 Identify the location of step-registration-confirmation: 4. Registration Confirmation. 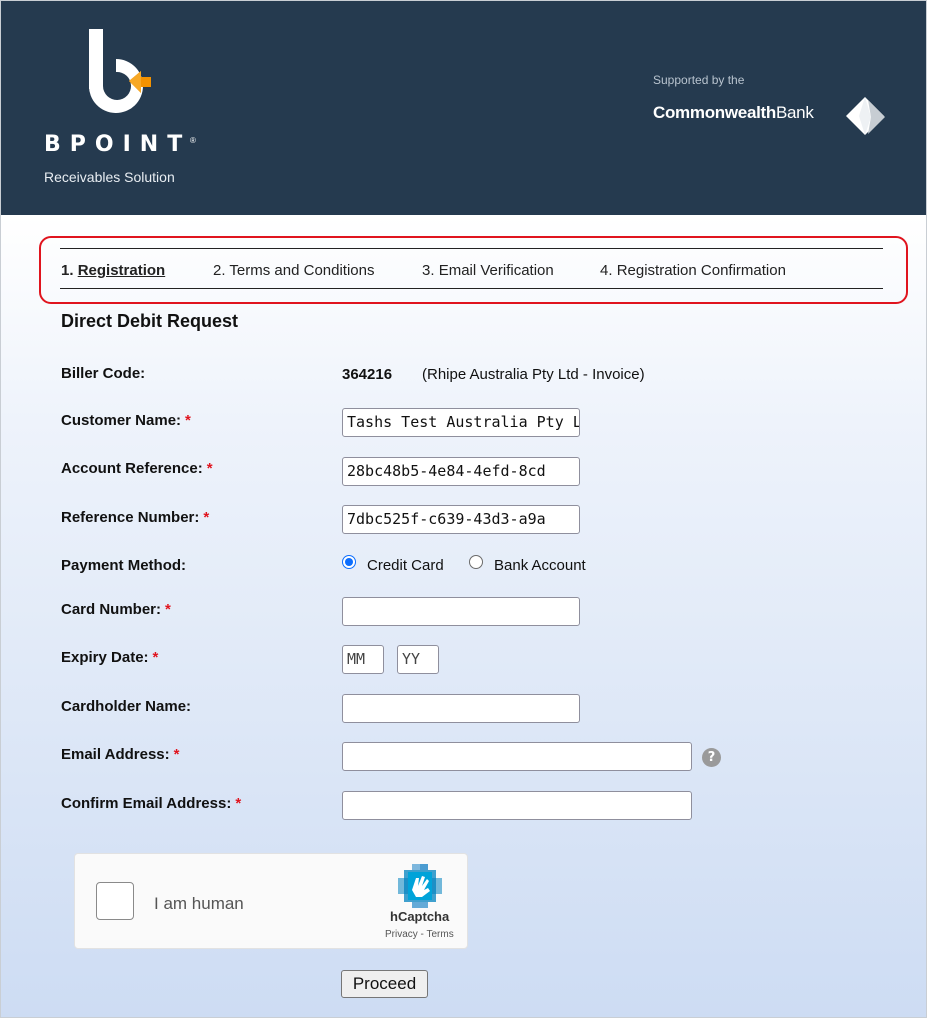
(693, 270).